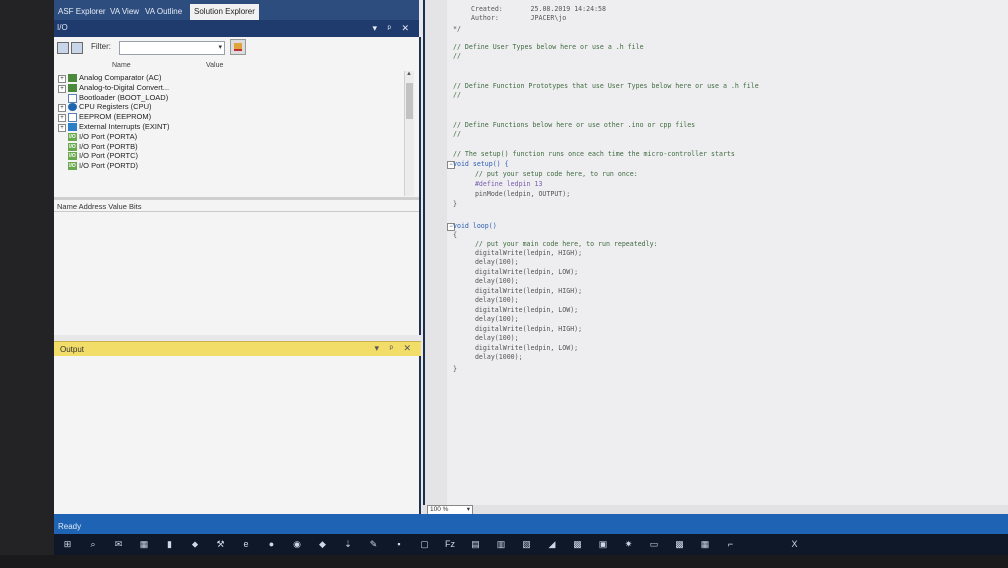 The image size is (1008, 568). I want to click on tree-view-icon, so click(63, 48).